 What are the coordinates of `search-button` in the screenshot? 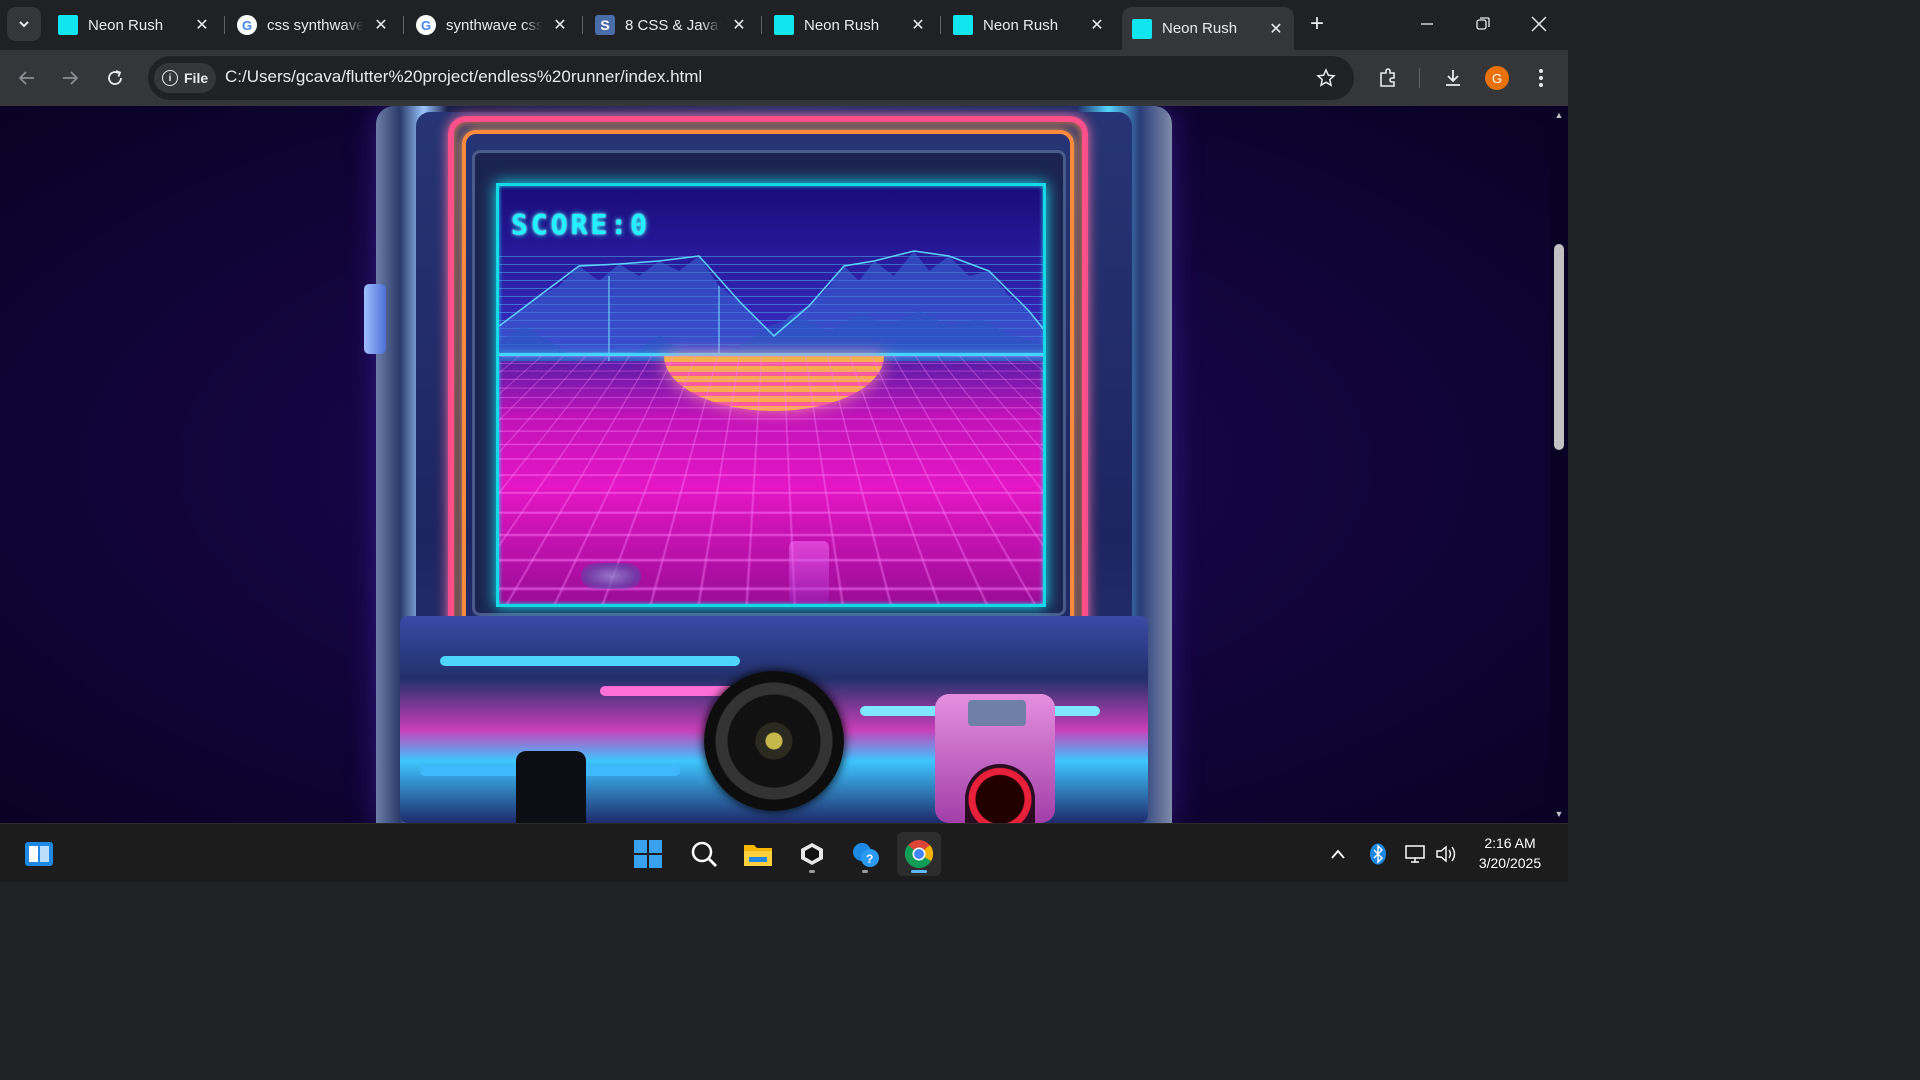 It's located at (704, 854).